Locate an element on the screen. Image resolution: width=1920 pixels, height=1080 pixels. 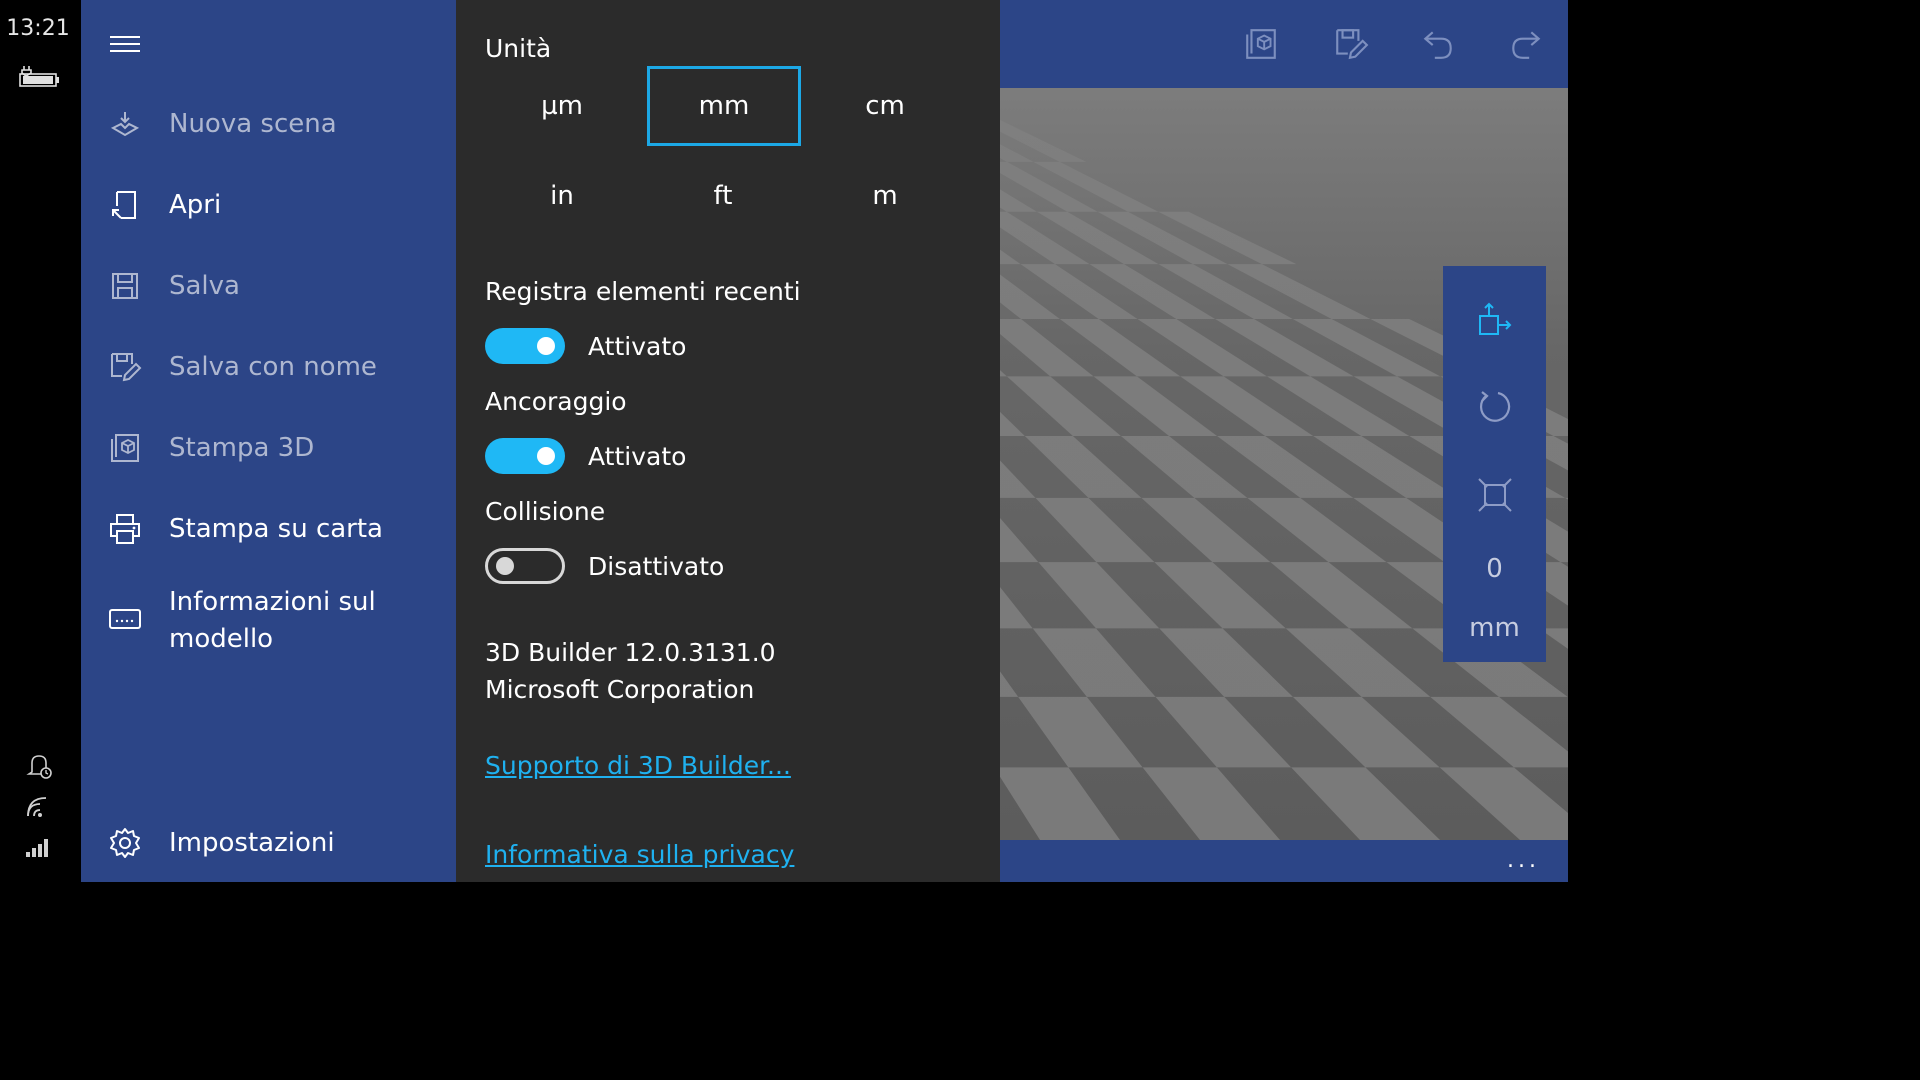
collision-toggle is located at coordinates (525, 566).